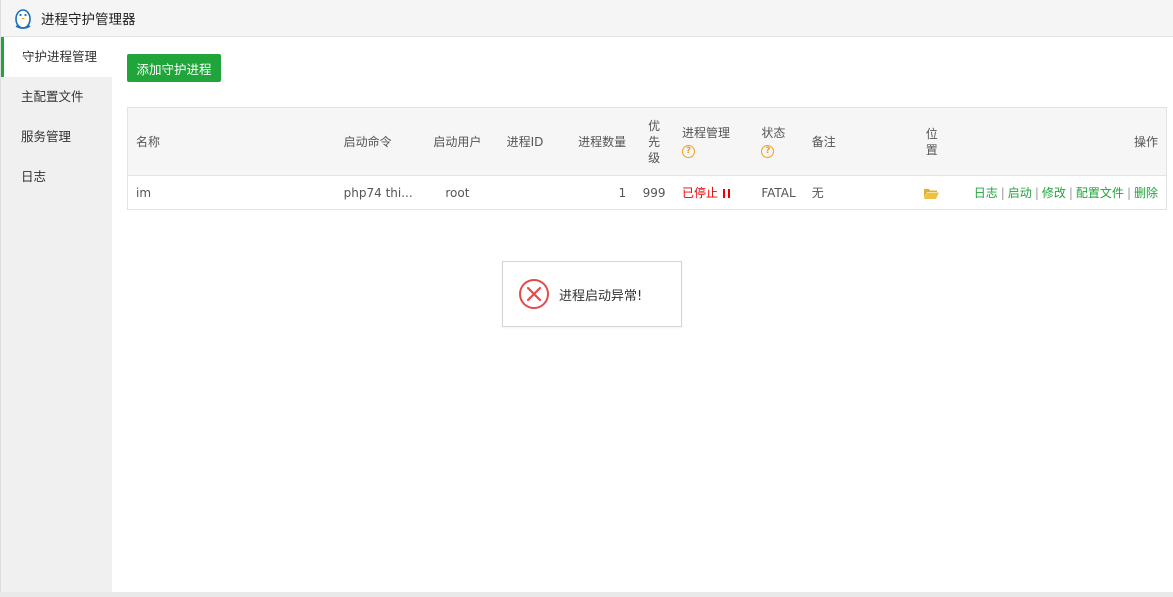 The image size is (1173, 597). What do you see at coordinates (524, 193) in the screenshot?
I see `cell-pid` at bounding box center [524, 193].